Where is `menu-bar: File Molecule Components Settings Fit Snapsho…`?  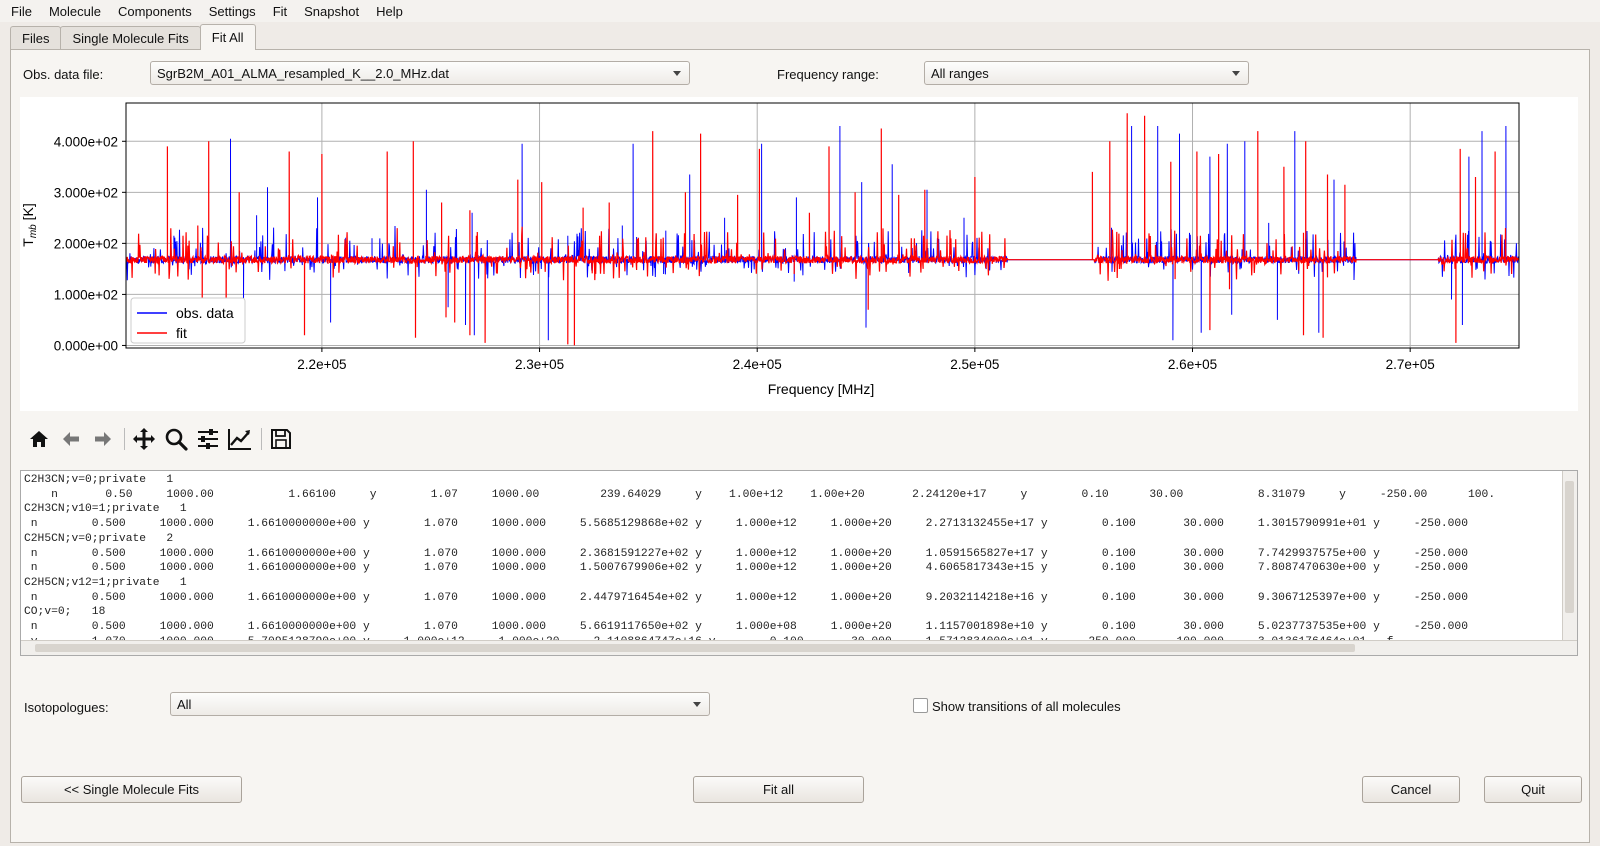
menu-bar: File Molecule Components Settings Fit Snapsho… is located at coordinates (800, 11).